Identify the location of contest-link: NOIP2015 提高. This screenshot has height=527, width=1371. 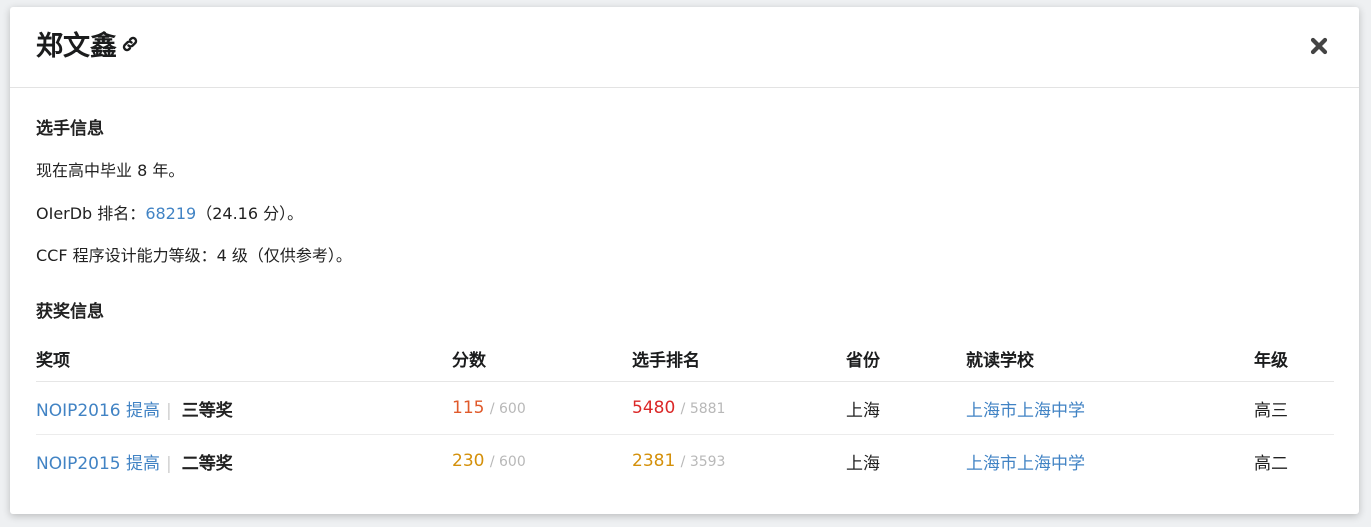
(98, 464).